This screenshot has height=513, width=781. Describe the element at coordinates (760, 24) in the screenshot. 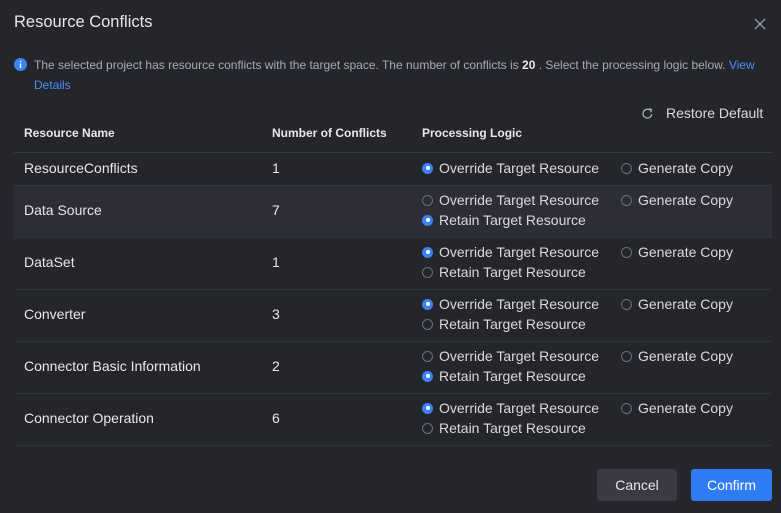

I see `close-icon` at that location.